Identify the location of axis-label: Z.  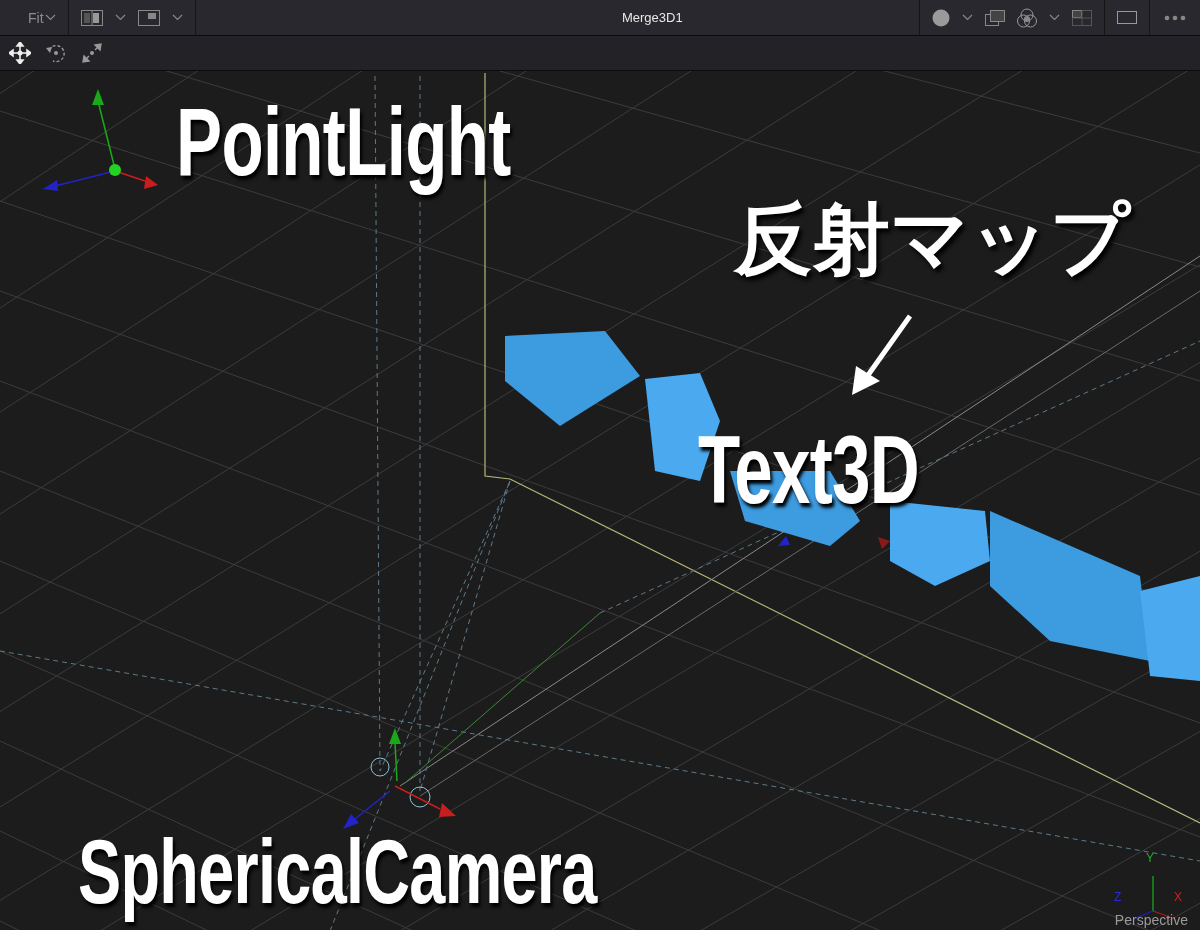
(1118, 897).